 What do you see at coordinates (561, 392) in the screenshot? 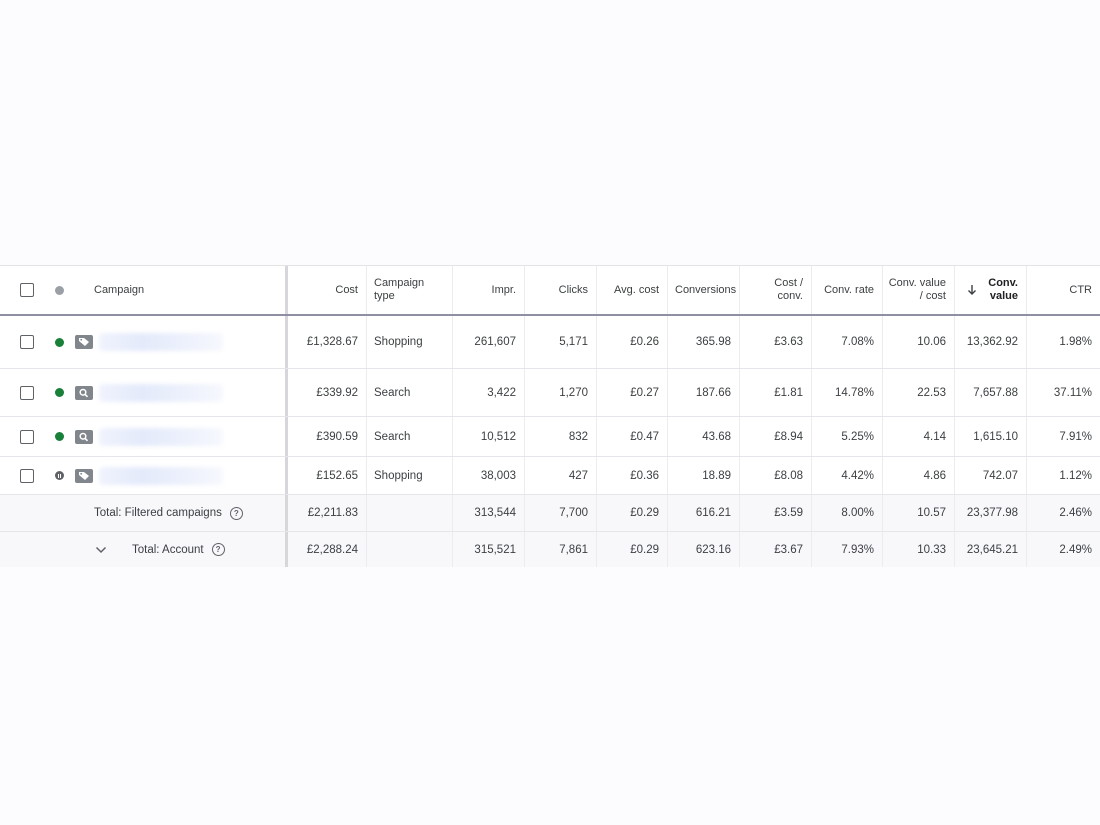
I see `clicks-cell: 1,270` at bounding box center [561, 392].